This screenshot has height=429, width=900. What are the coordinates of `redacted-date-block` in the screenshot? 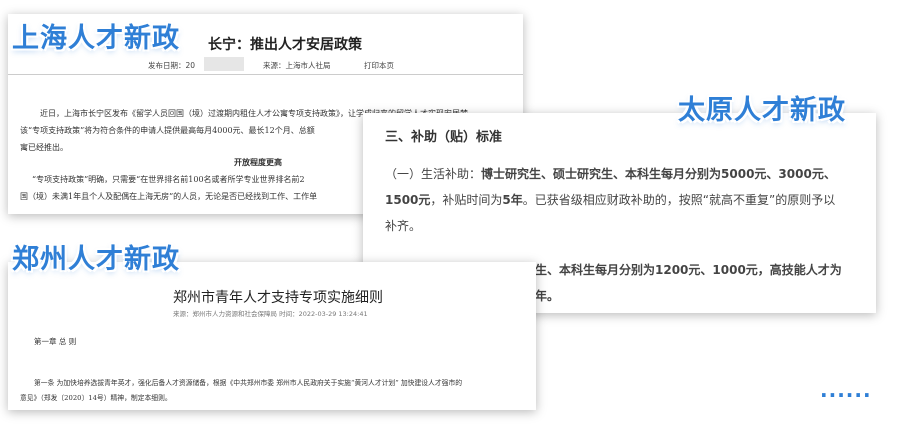 It's located at (224, 64).